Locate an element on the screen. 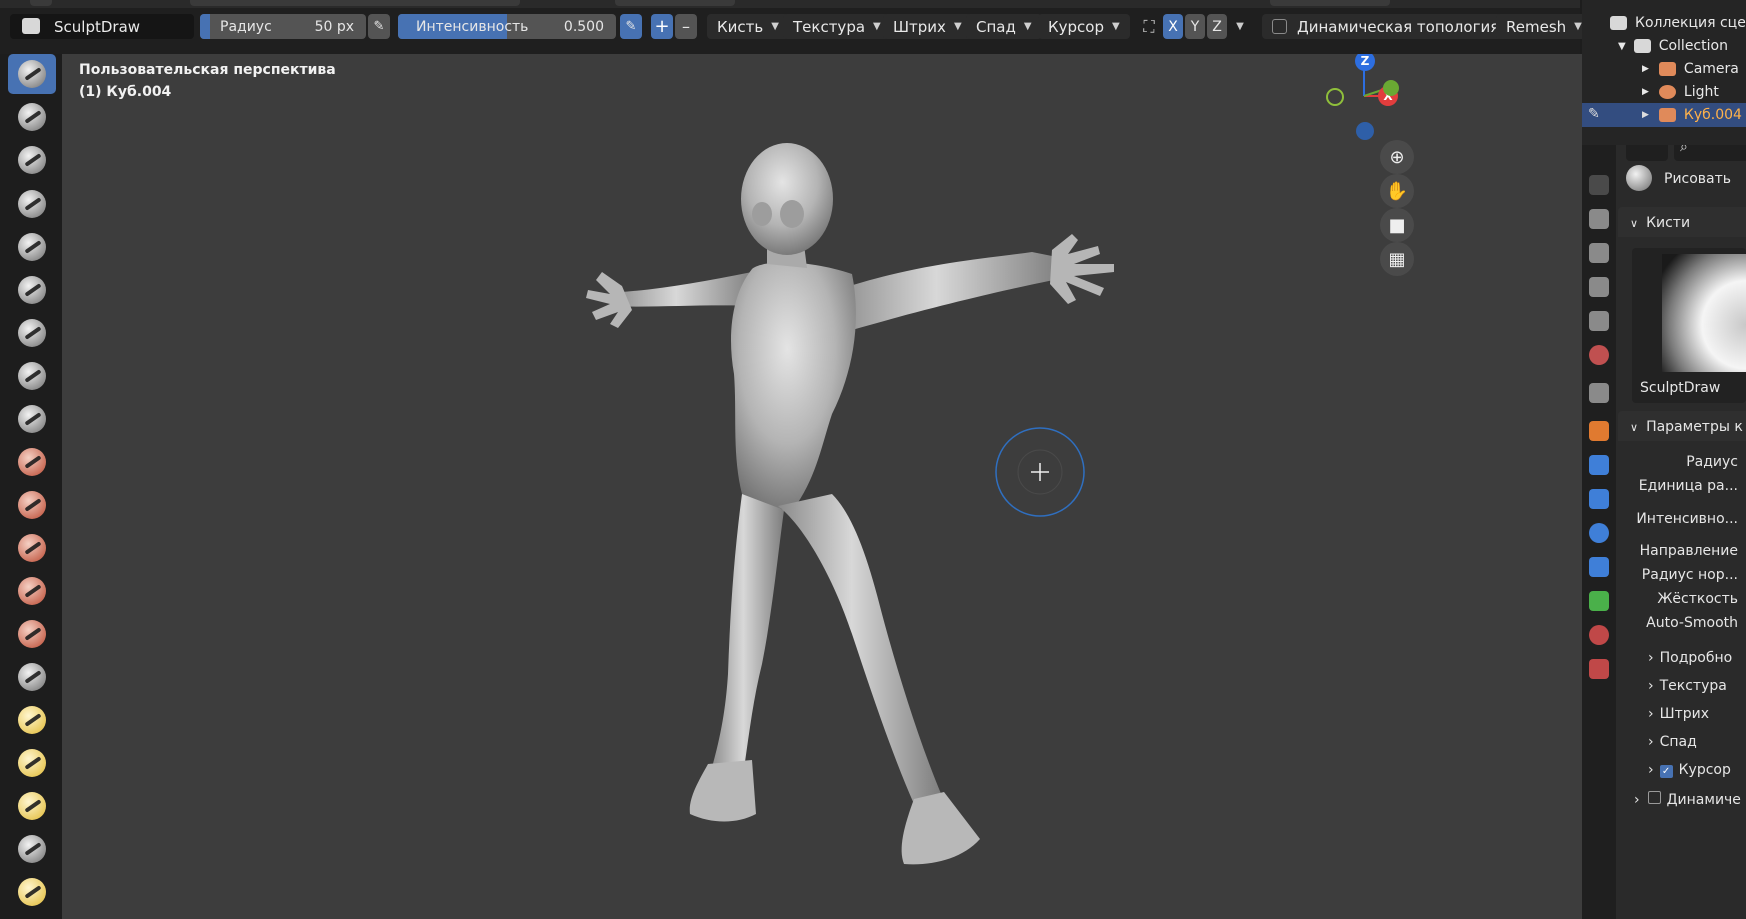 This screenshot has height=919, width=1746. pan-hand-icon: ✋ is located at coordinates (1397, 191).